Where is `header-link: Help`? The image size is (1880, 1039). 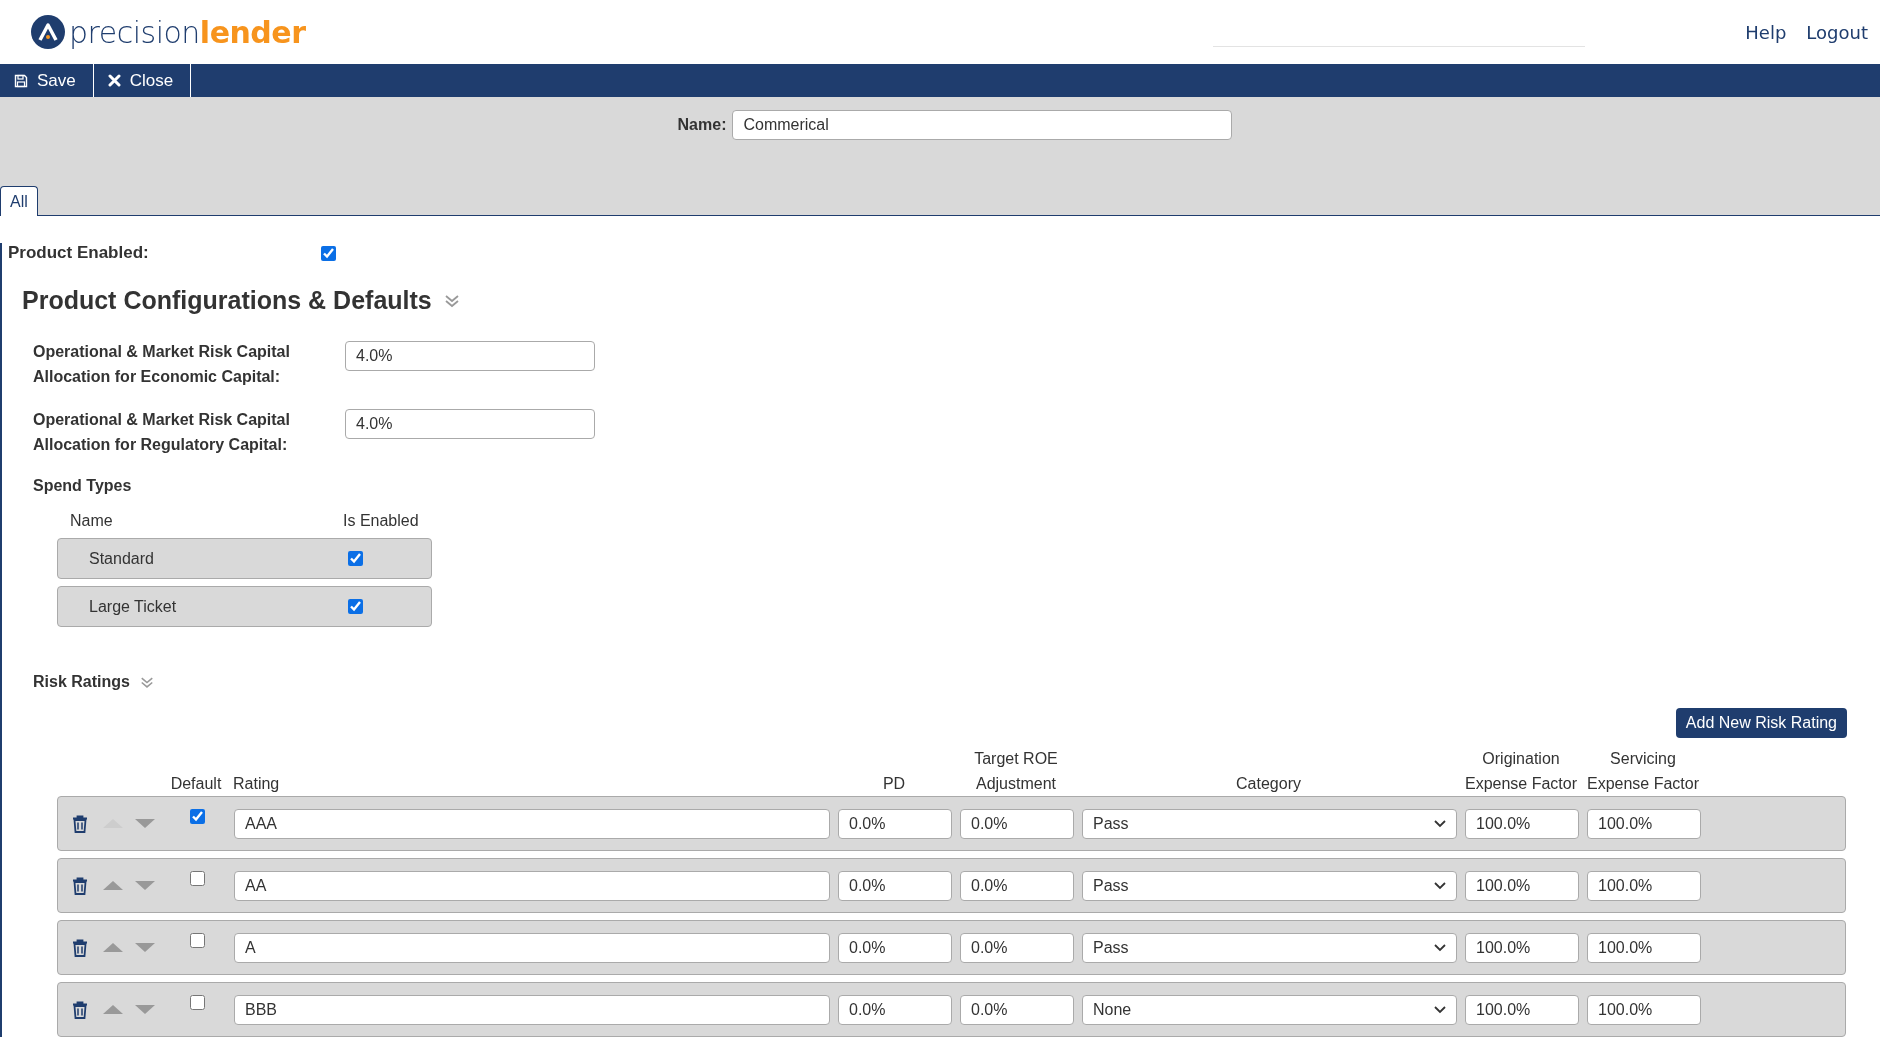 header-link: Help is located at coordinates (1766, 32).